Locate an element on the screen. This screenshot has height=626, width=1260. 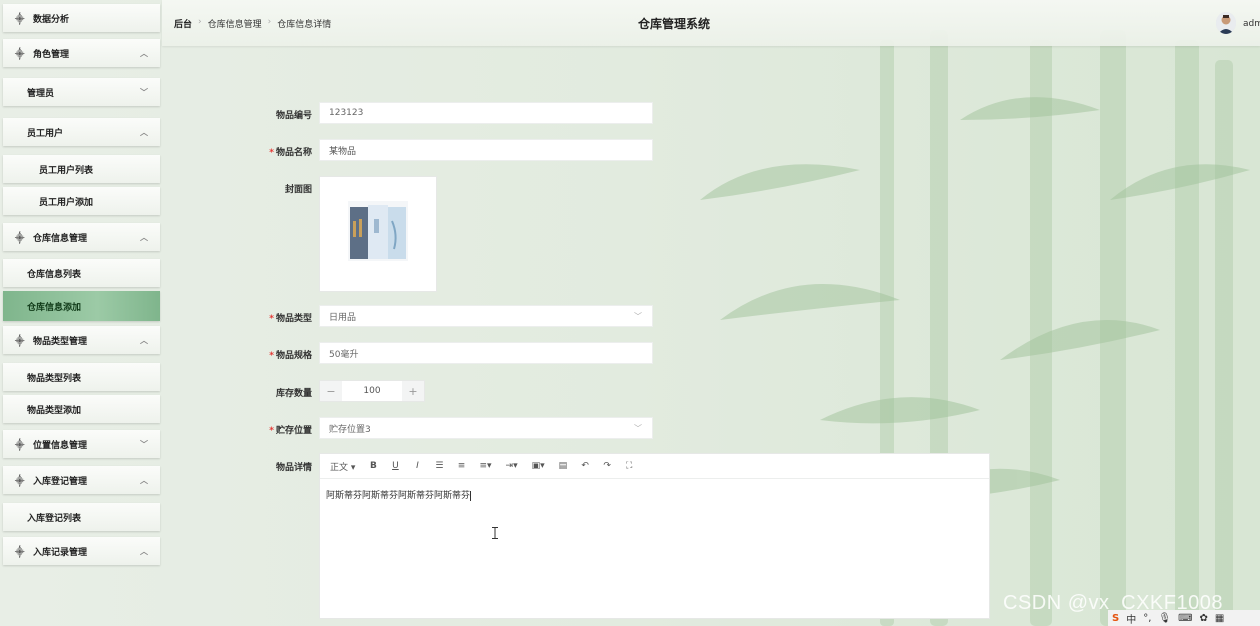
sidebar-item-label: 角色管理 is located at coordinates (51, 54).